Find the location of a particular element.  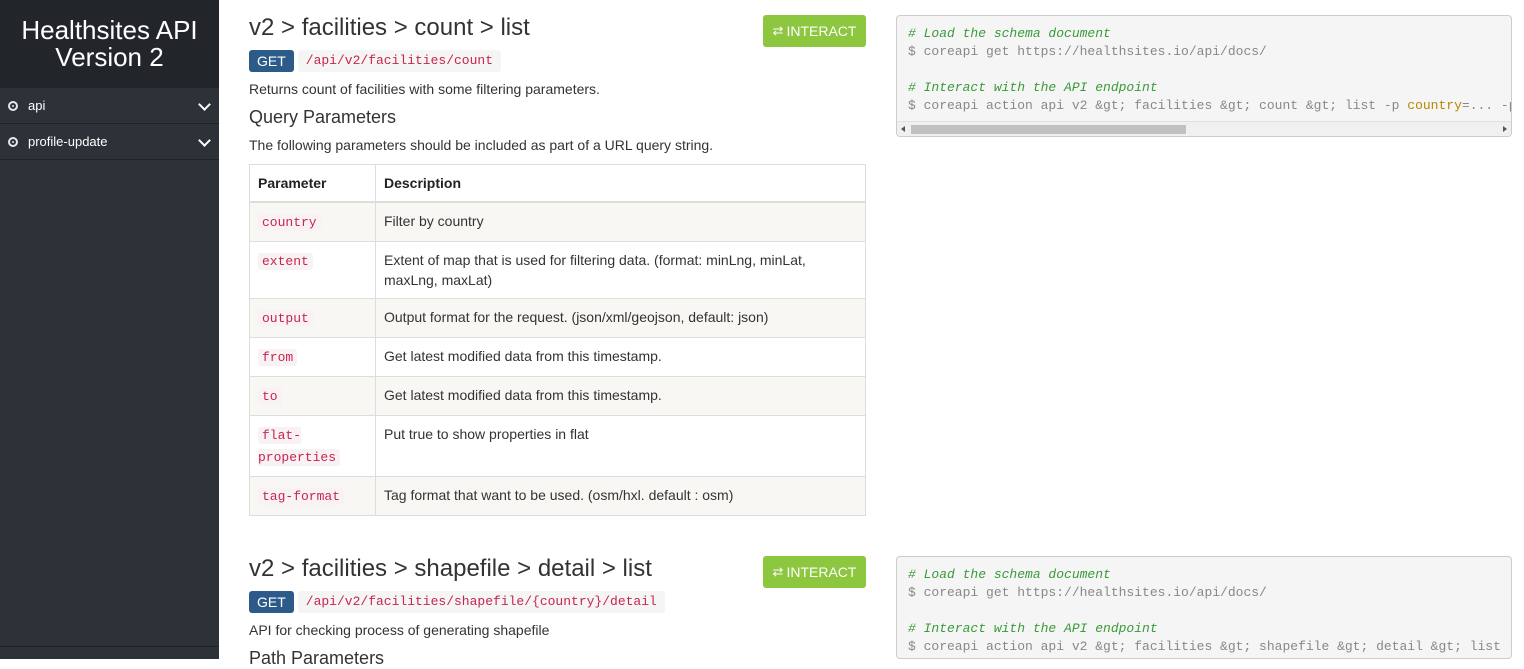

table-header-row: Parameter Description is located at coordinates (557, 183).